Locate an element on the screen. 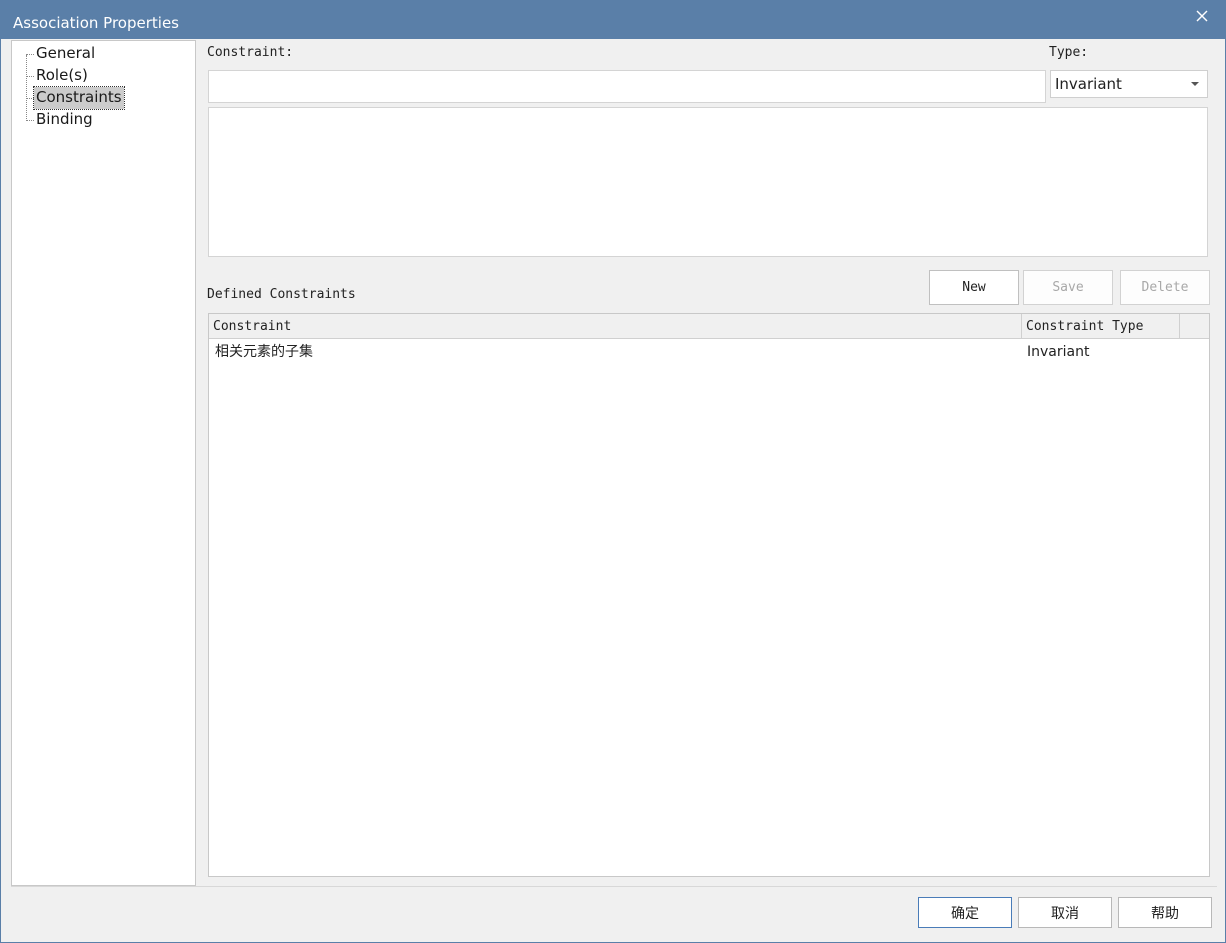  title-bar: Association Properties is located at coordinates (613, 20).